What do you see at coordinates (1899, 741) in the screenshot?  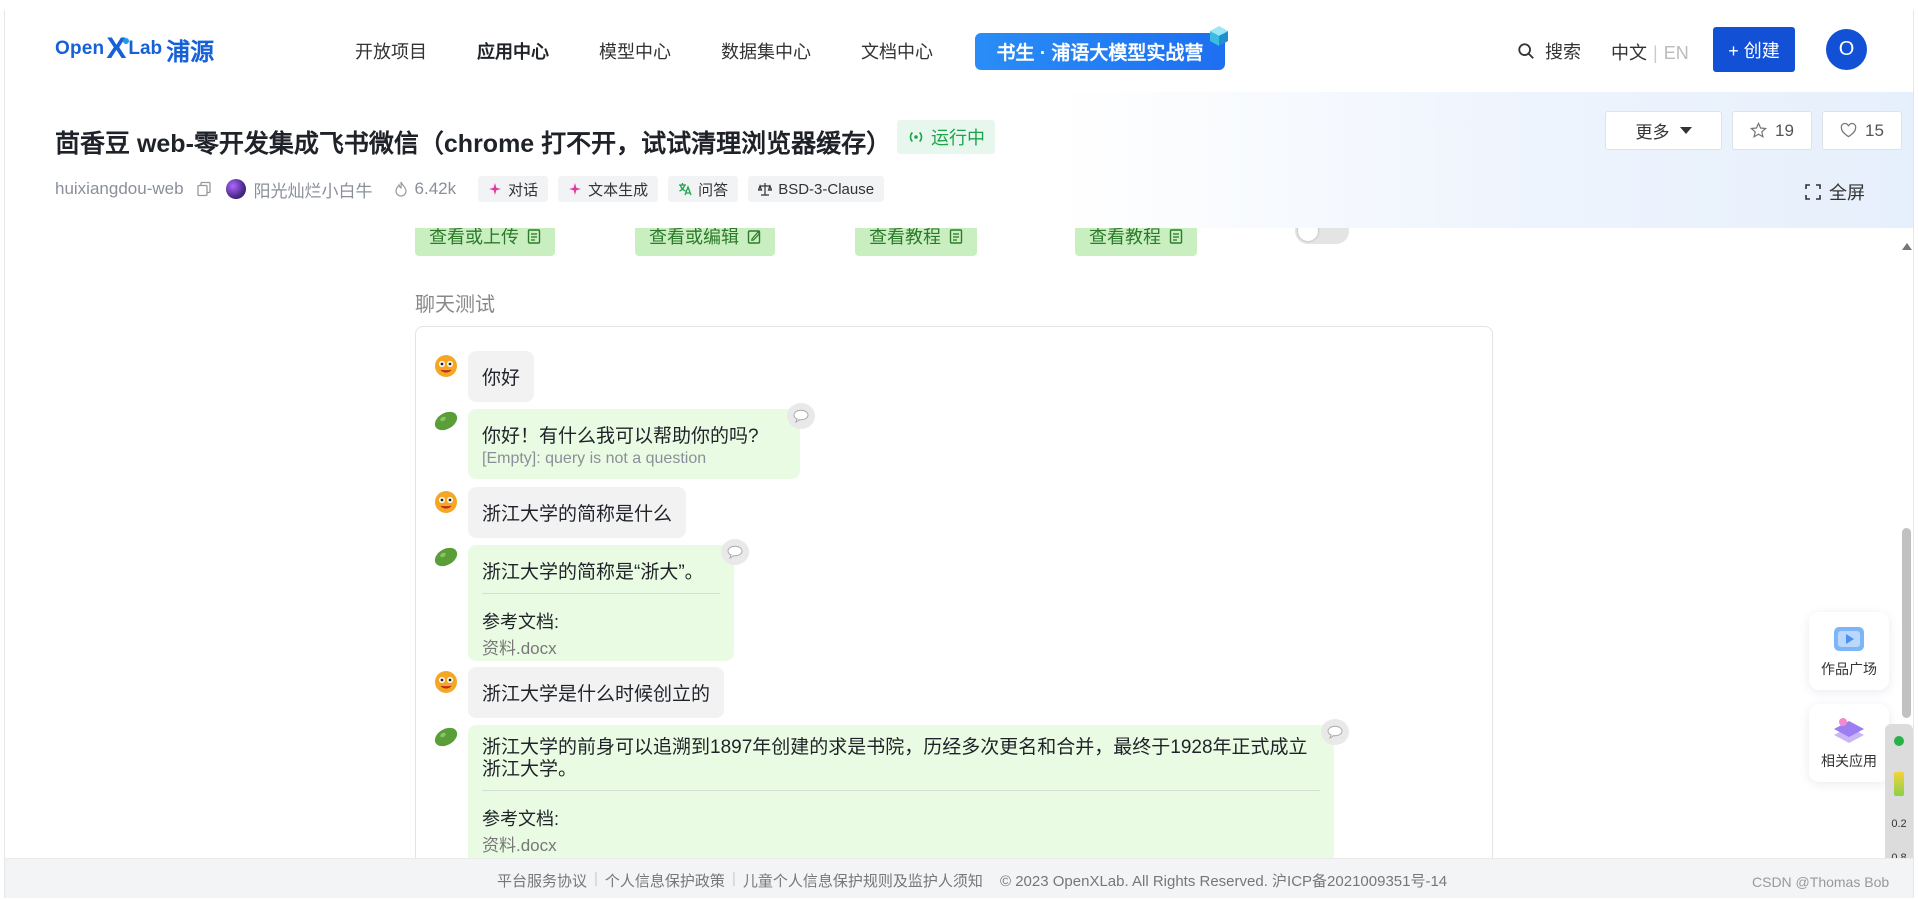 I see `status-dot` at bounding box center [1899, 741].